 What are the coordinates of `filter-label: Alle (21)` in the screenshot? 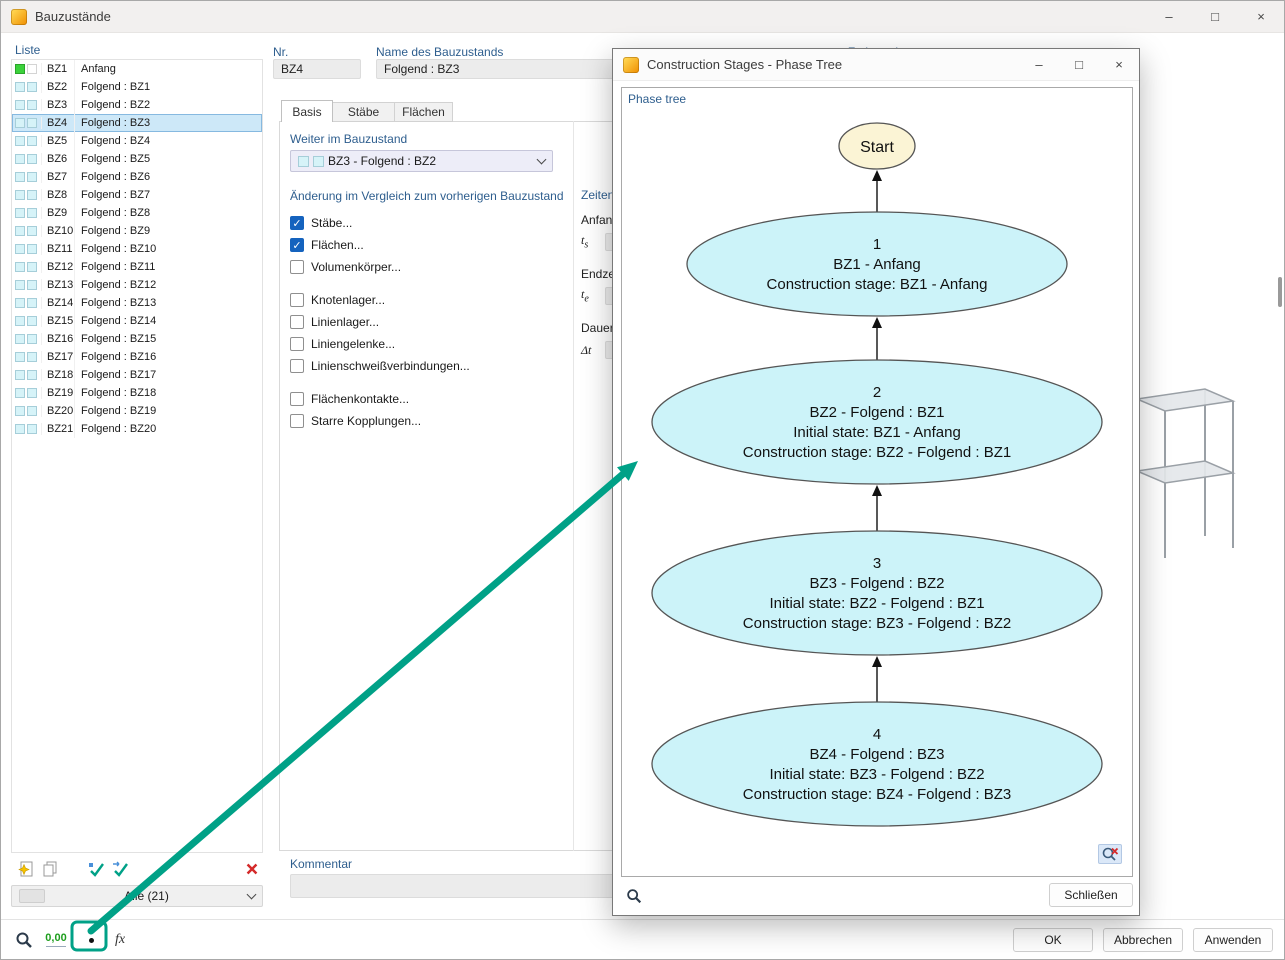 It's located at (146, 896).